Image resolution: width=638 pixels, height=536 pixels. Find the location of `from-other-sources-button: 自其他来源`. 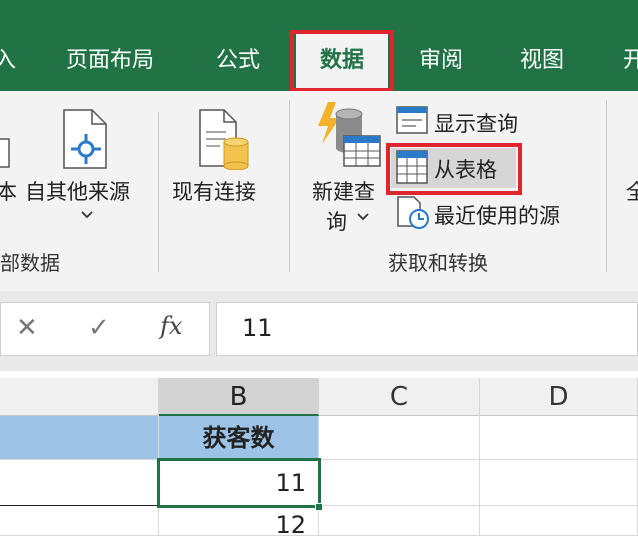

from-other-sources-button: 自其他来源 is located at coordinates (77, 191).